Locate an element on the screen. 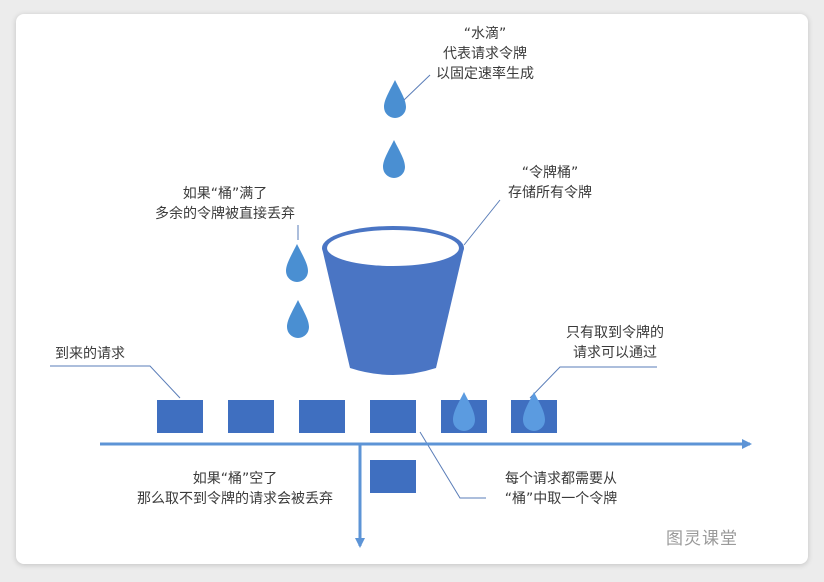  bucket-empty-label-line2: 那么取不到令牌的请求会被丢弃 is located at coordinates (235, 499).